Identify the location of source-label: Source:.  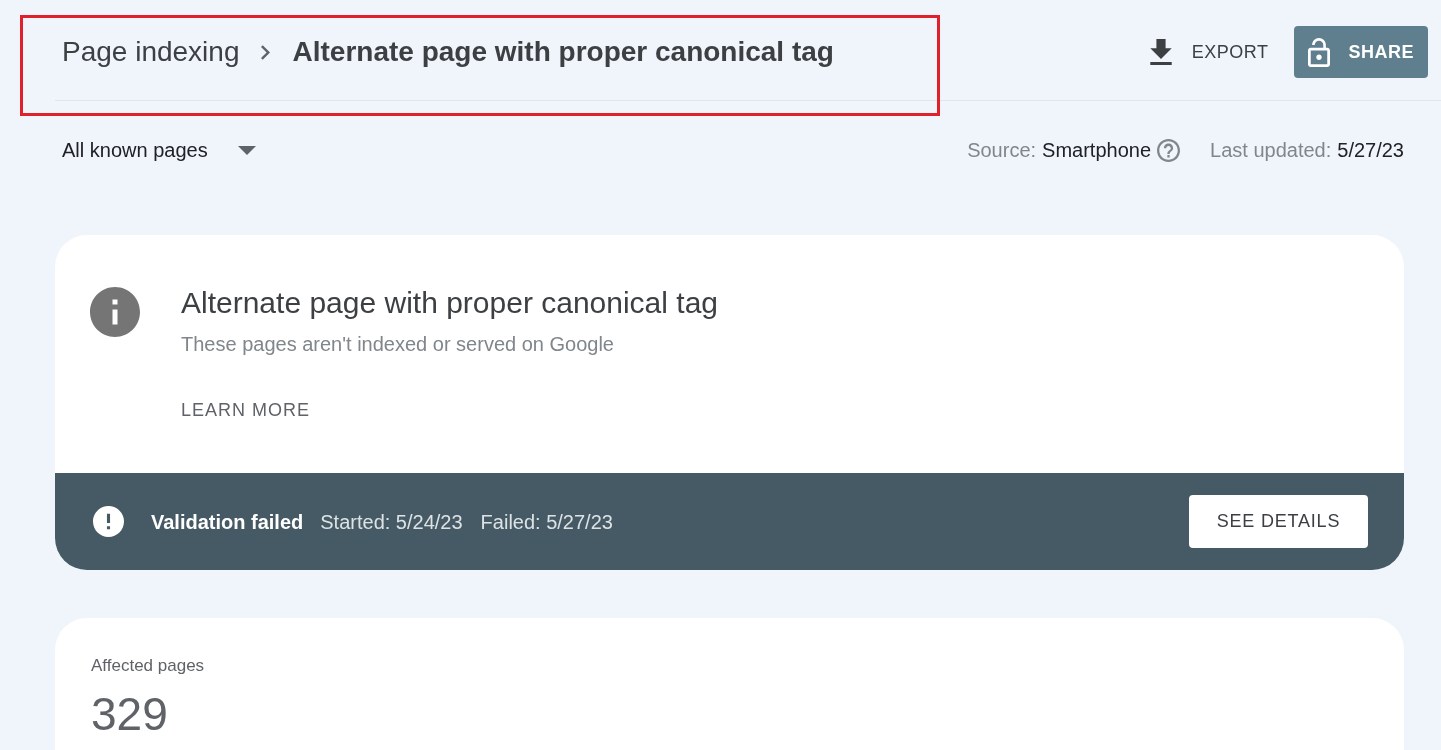
(1002, 150).